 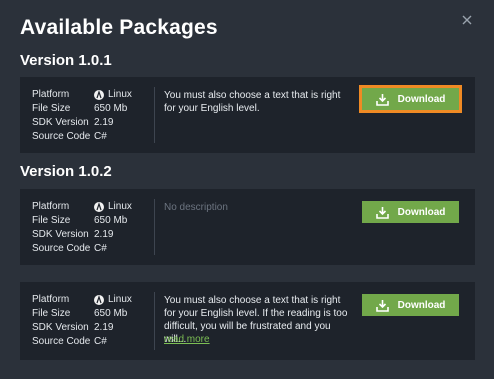 What do you see at coordinates (66, 171) in the screenshot?
I see `section-title-version-1-0-2: Version 1.0.2` at bounding box center [66, 171].